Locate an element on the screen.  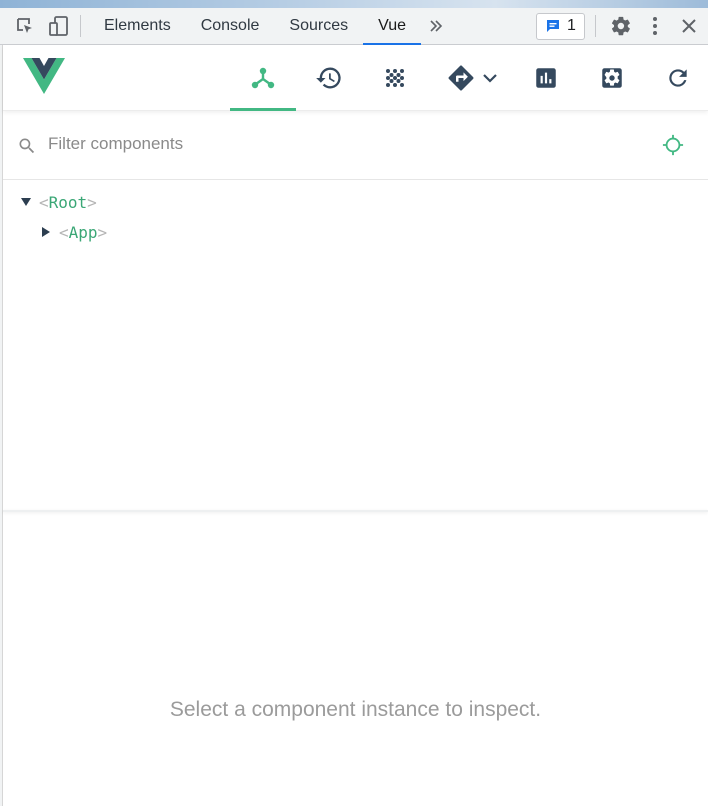
close-icon is located at coordinates (689, 26).